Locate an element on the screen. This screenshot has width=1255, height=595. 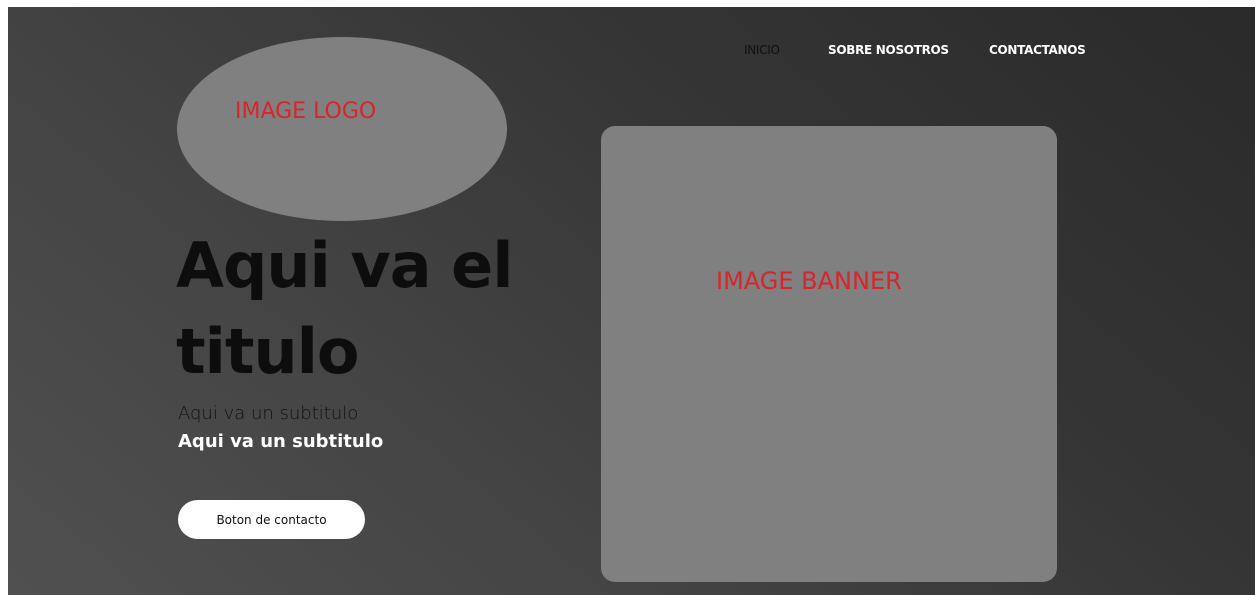
nav-link-sobre-nosotros: SOBRE NOSOTROS is located at coordinates (888, 50).